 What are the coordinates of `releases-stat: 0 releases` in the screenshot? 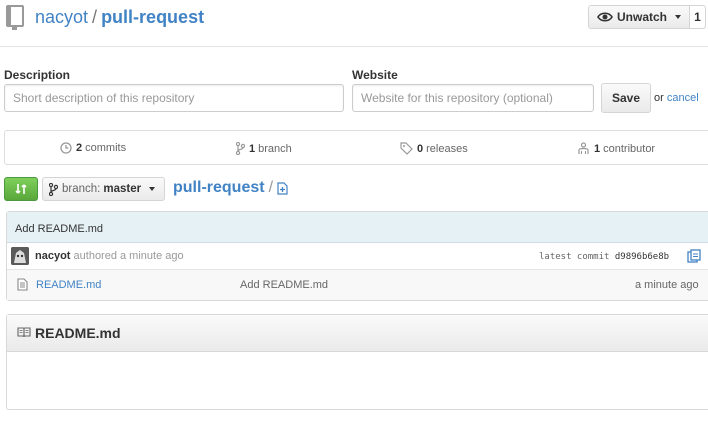 It's located at (434, 148).